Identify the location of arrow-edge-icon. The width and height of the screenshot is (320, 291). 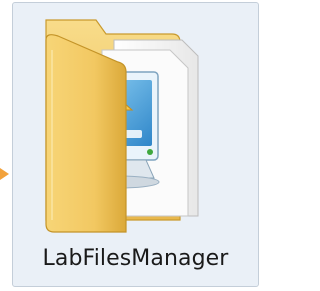
(4, 174).